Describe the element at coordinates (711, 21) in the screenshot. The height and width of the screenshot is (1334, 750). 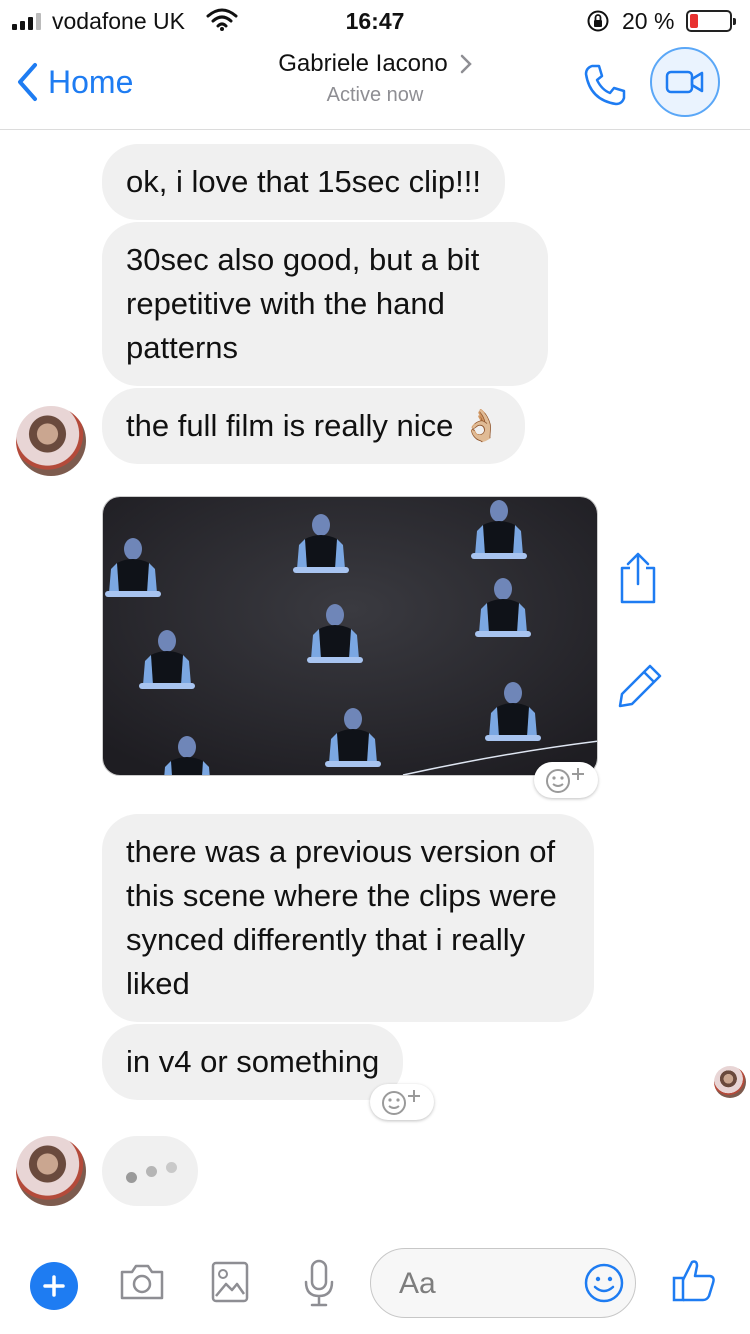
I see `battery-icon` at that location.